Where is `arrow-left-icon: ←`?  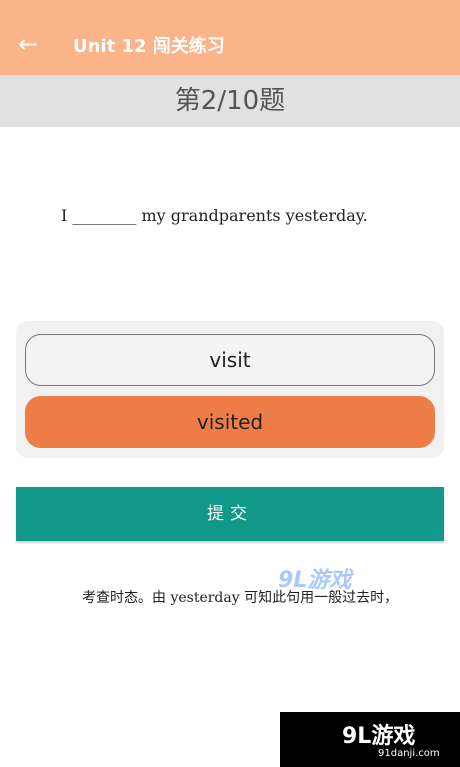
arrow-left-icon: ← is located at coordinates (28, 44).